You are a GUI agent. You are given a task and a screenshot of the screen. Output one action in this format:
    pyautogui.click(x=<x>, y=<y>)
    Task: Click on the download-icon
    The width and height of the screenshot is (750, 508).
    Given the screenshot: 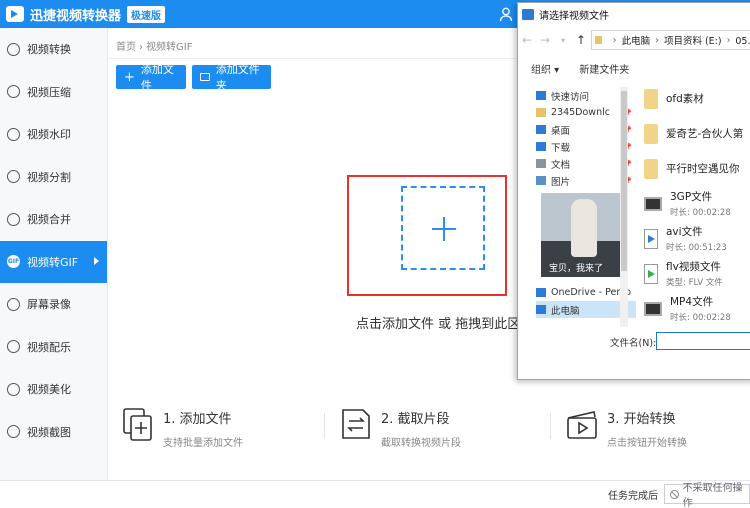 What is the action you would take?
    pyautogui.click(x=541, y=146)
    